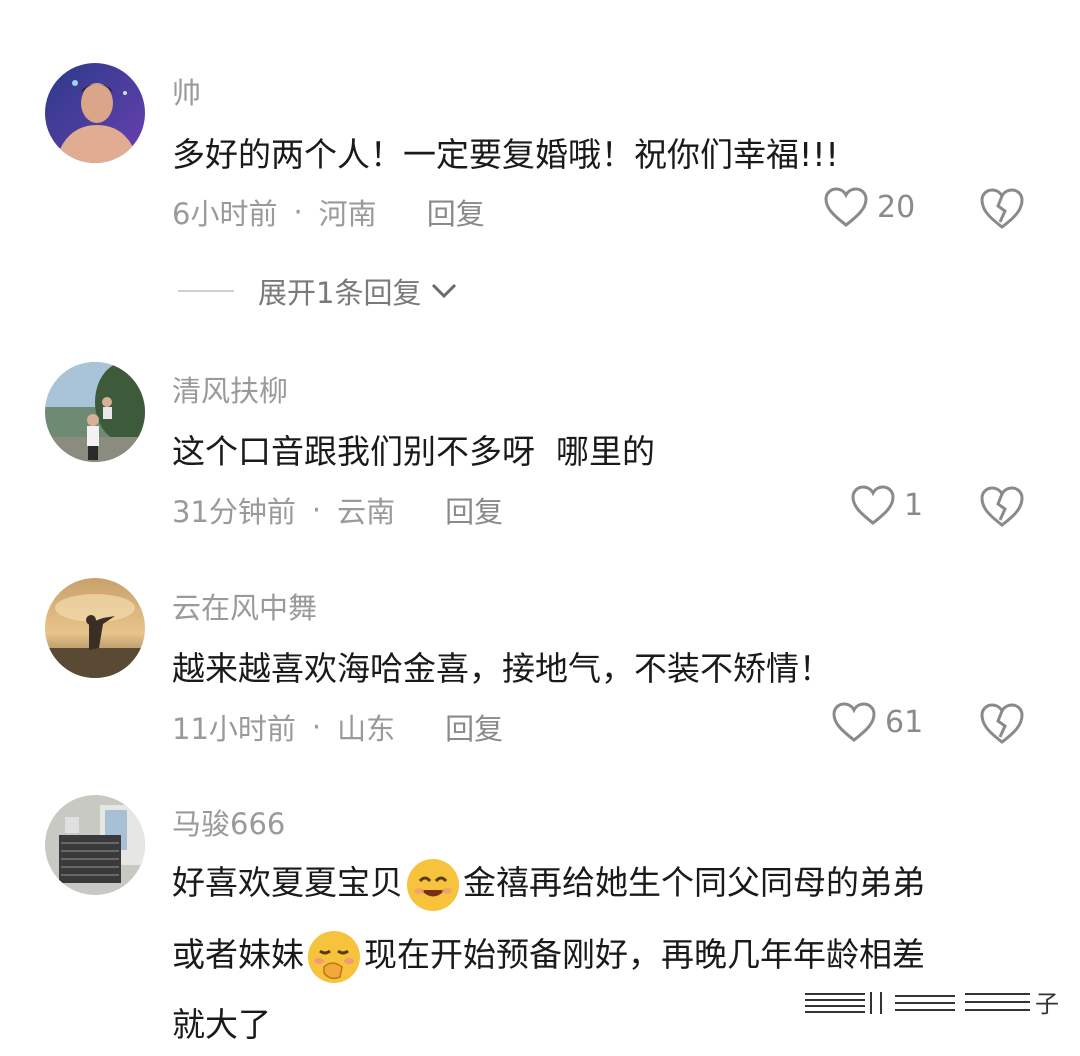 The height and width of the screenshot is (1056, 1080). I want to click on comment-text: 多好的两个人！一定要复婚哦！祝你们幸福!!!, so click(592, 152).